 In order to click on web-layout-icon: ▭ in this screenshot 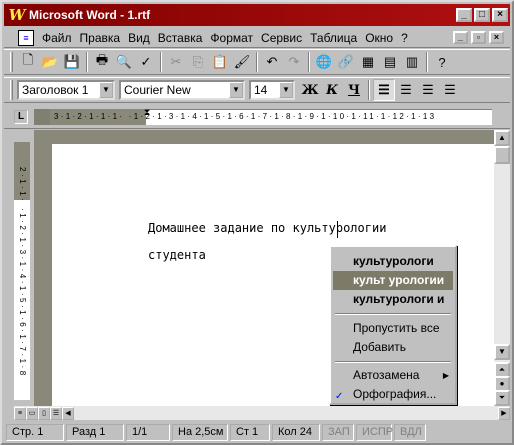, I will do `click(32, 413)`.